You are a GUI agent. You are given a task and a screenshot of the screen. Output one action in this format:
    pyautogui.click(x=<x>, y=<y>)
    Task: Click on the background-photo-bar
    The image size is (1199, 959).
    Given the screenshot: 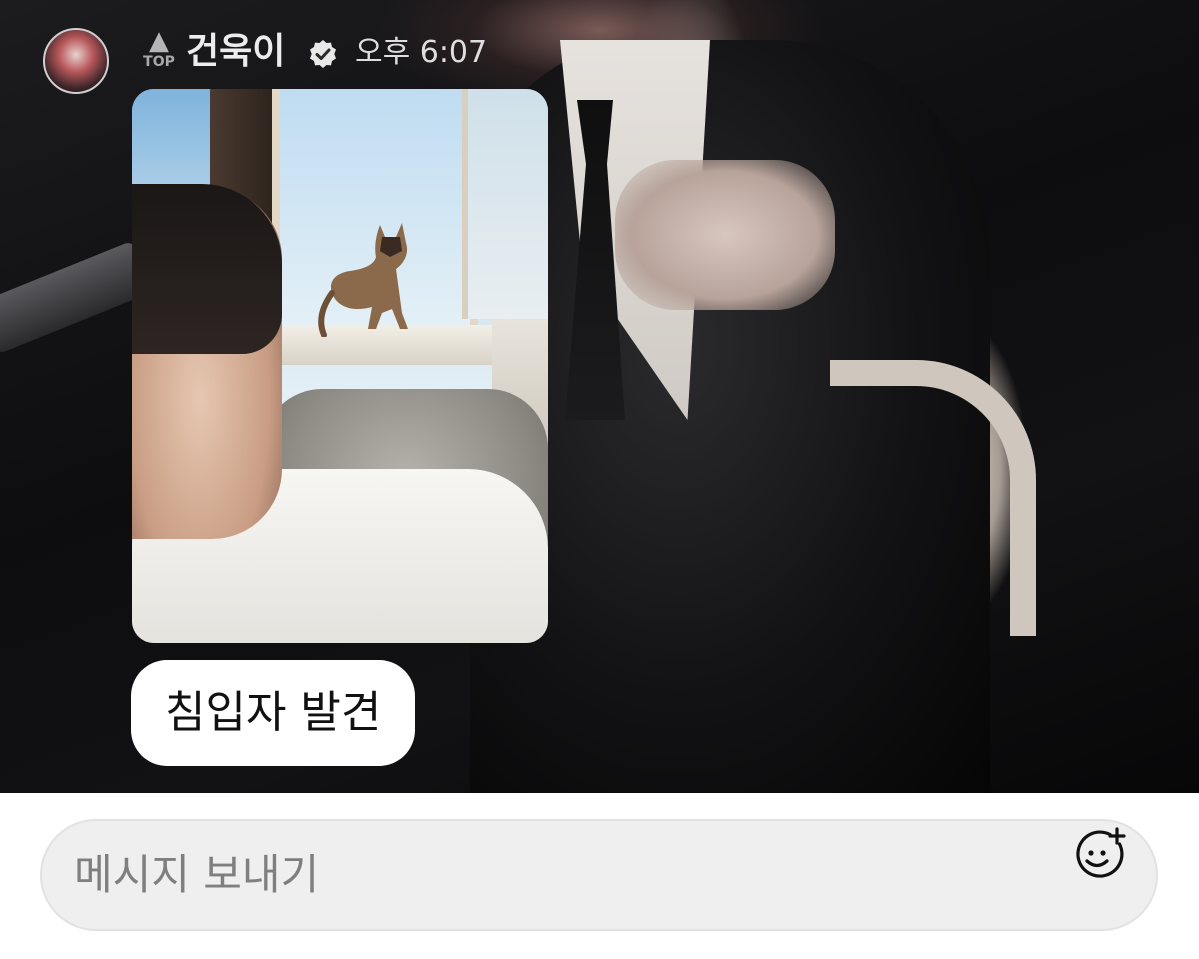 What is the action you would take?
    pyautogui.click(x=77, y=297)
    